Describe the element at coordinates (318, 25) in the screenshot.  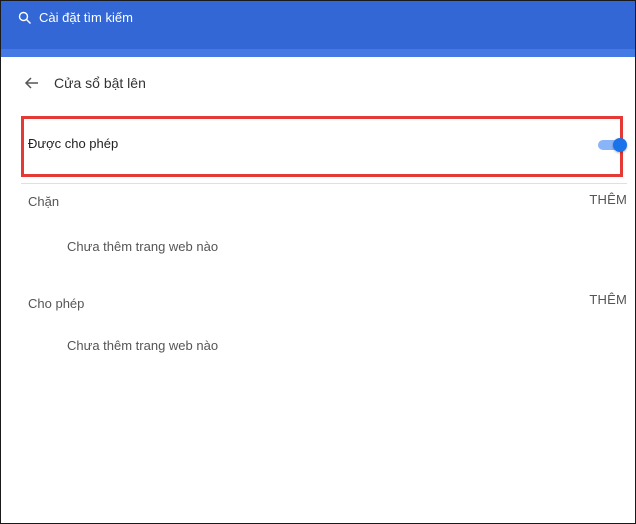
I see `search-bar: Cài đặt tìm kiếm` at that location.